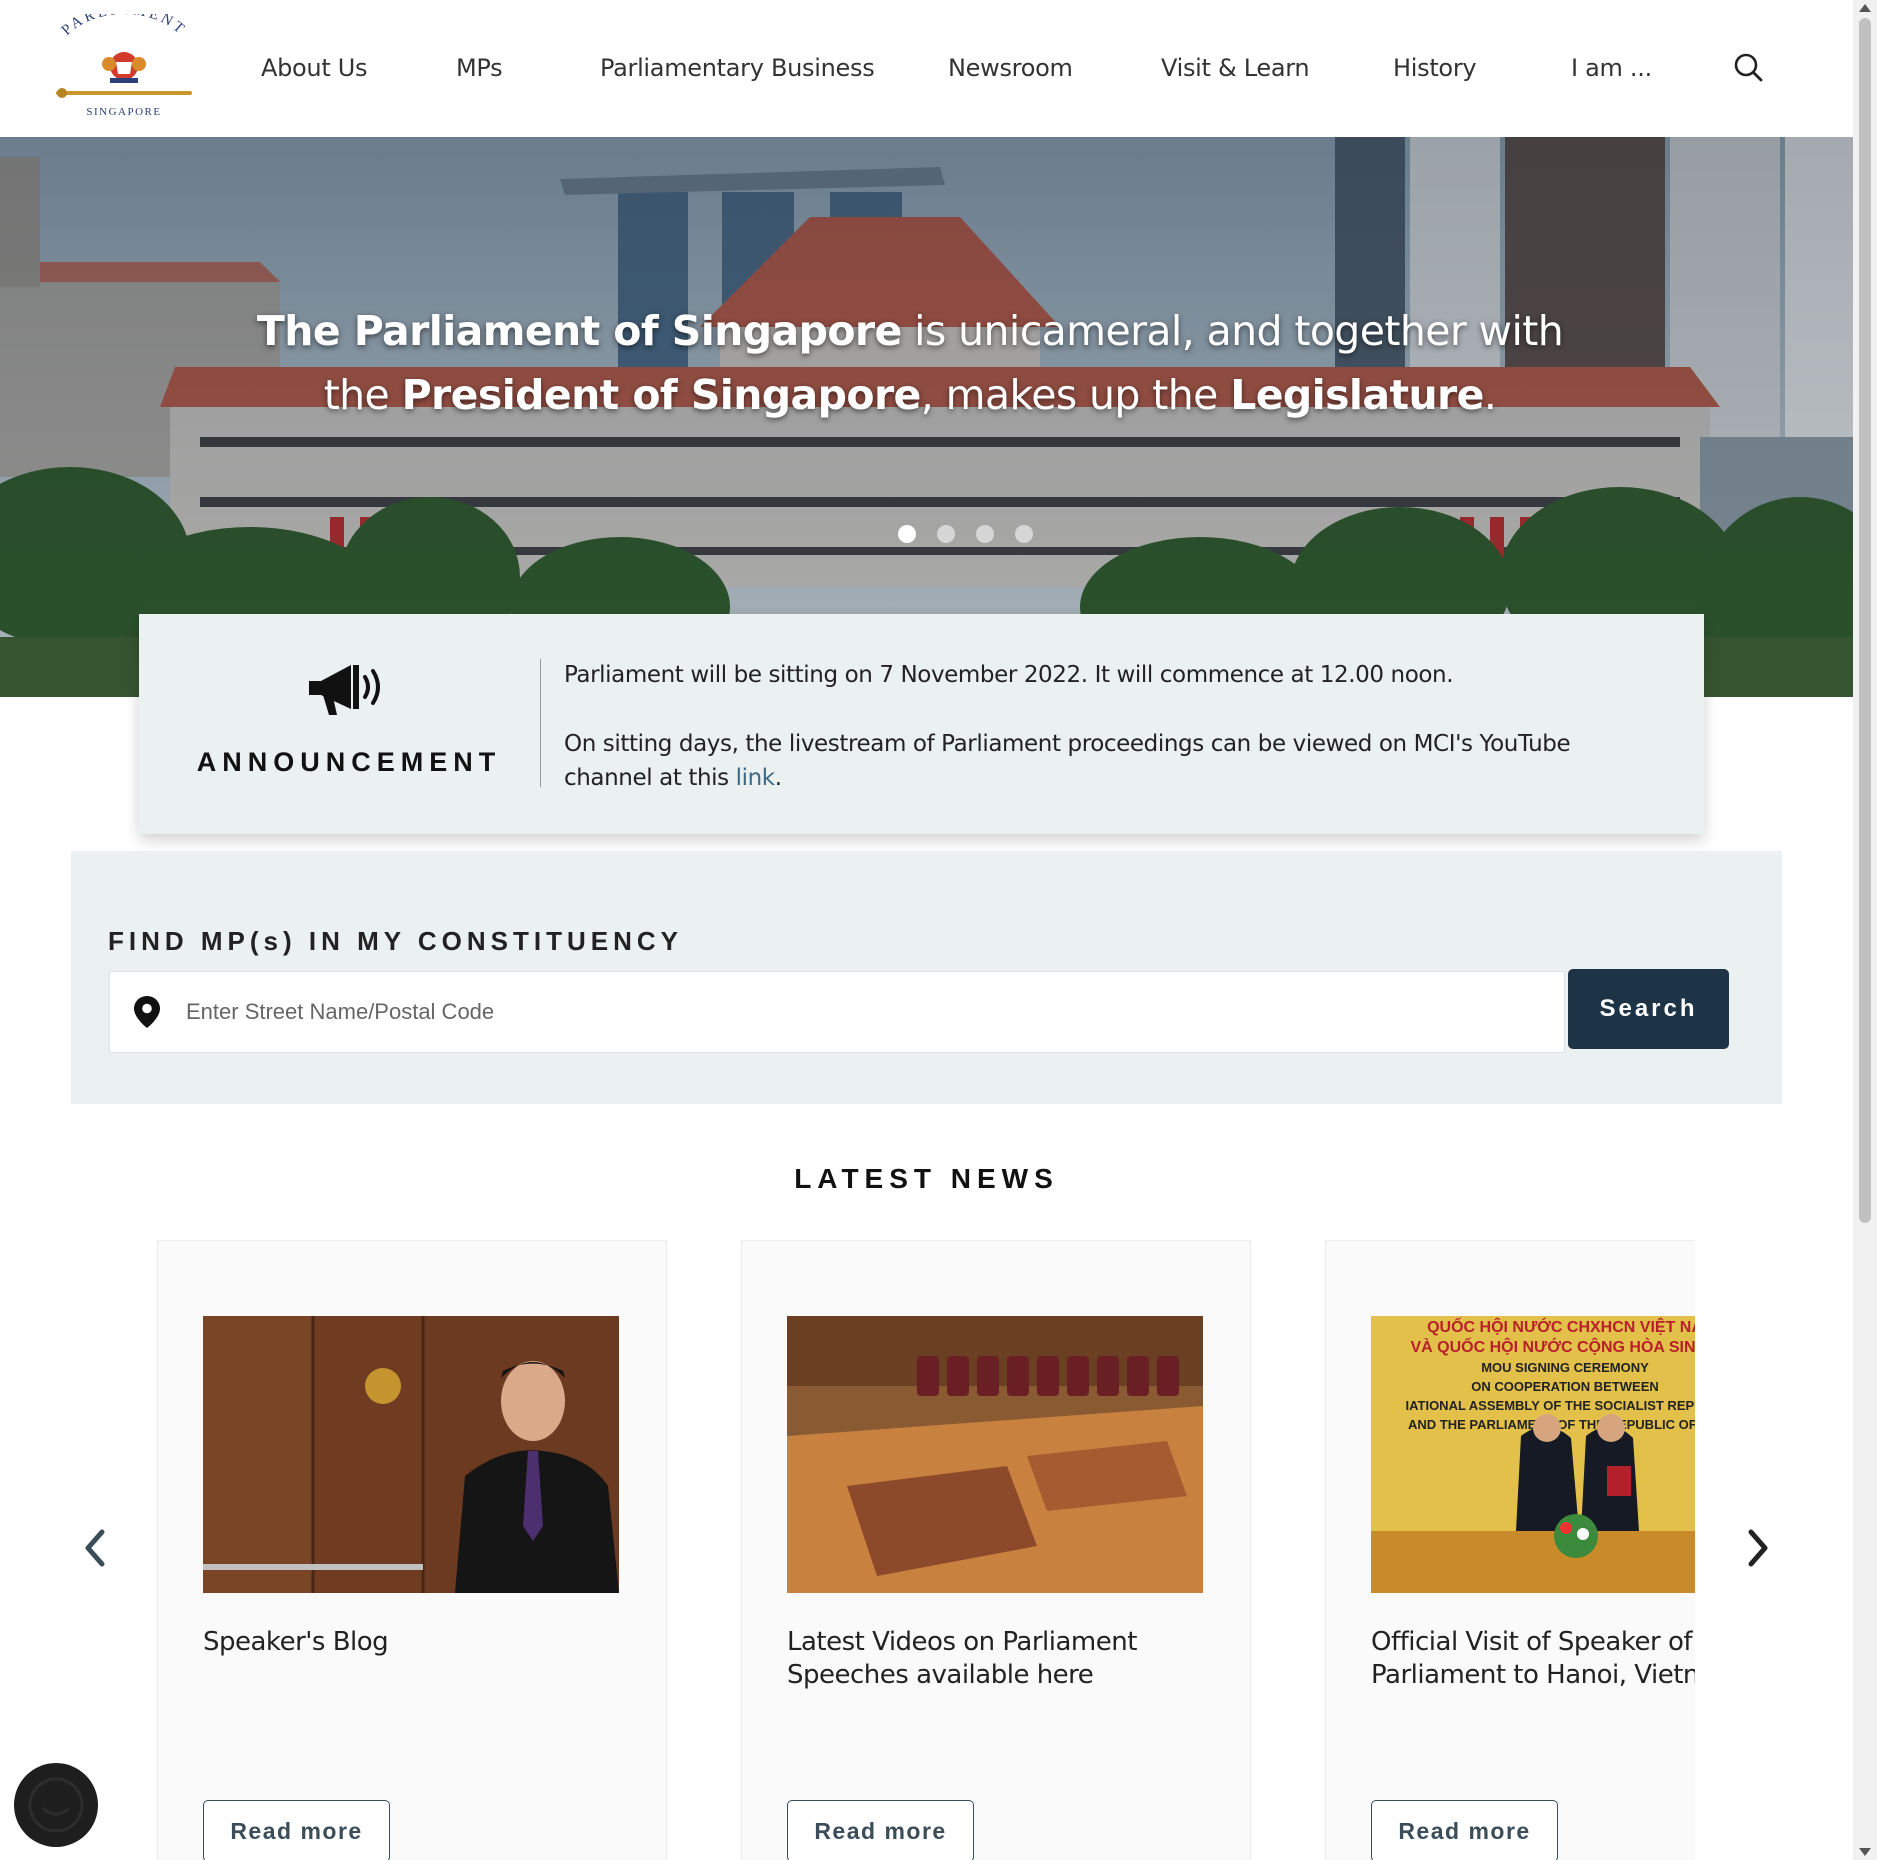  I want to click on constituency-search-input, so click(866, 1012).